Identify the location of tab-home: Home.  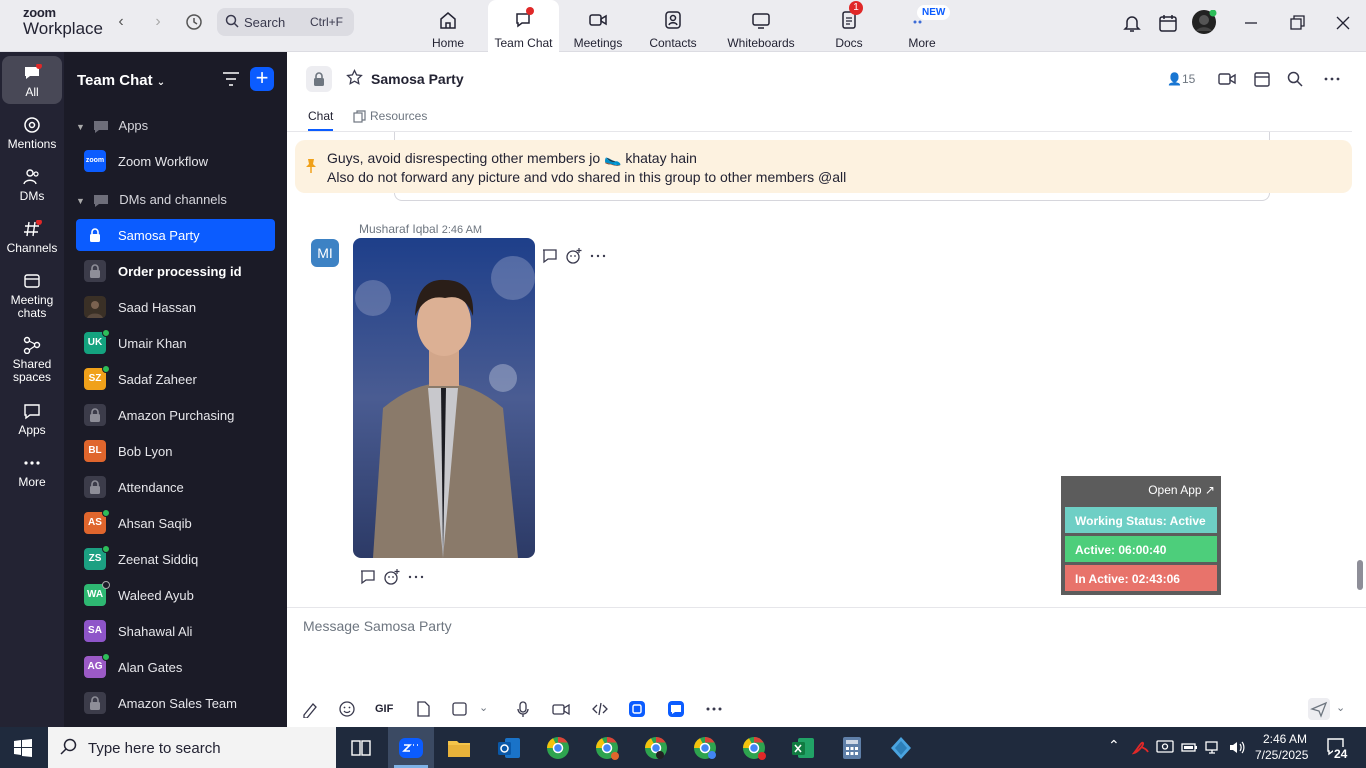
(448, 26).